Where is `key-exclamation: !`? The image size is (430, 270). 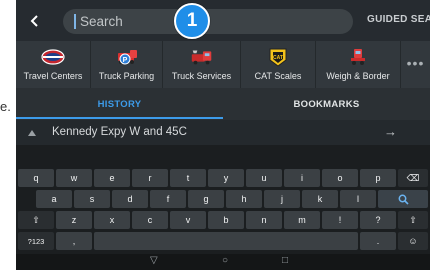
key-exclamation: ! is located at coordinates (340, 220).